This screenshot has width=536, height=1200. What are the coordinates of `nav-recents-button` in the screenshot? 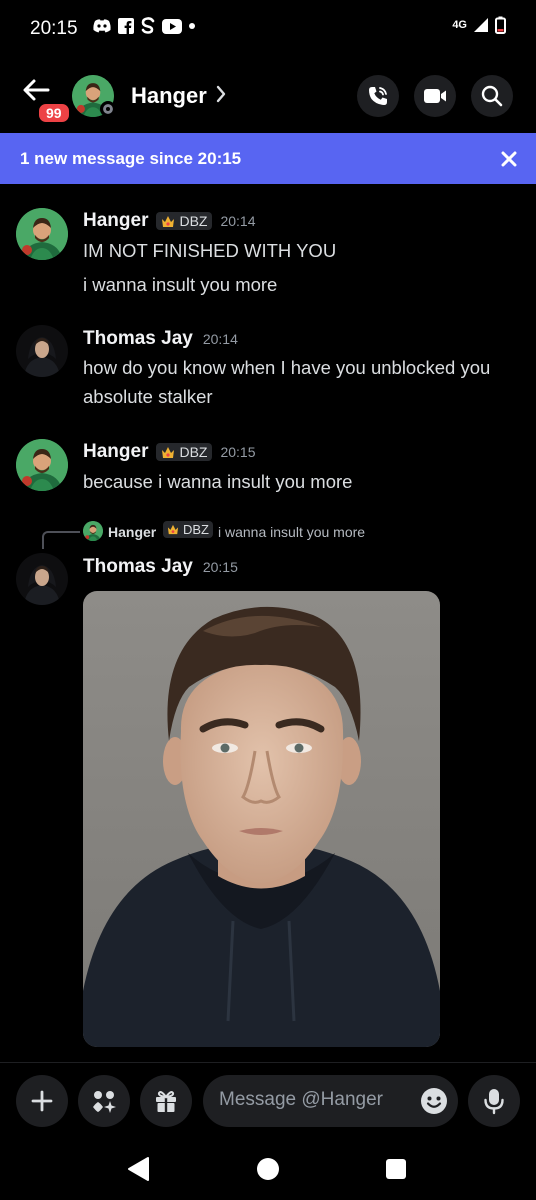 It's located at (396, 1169).